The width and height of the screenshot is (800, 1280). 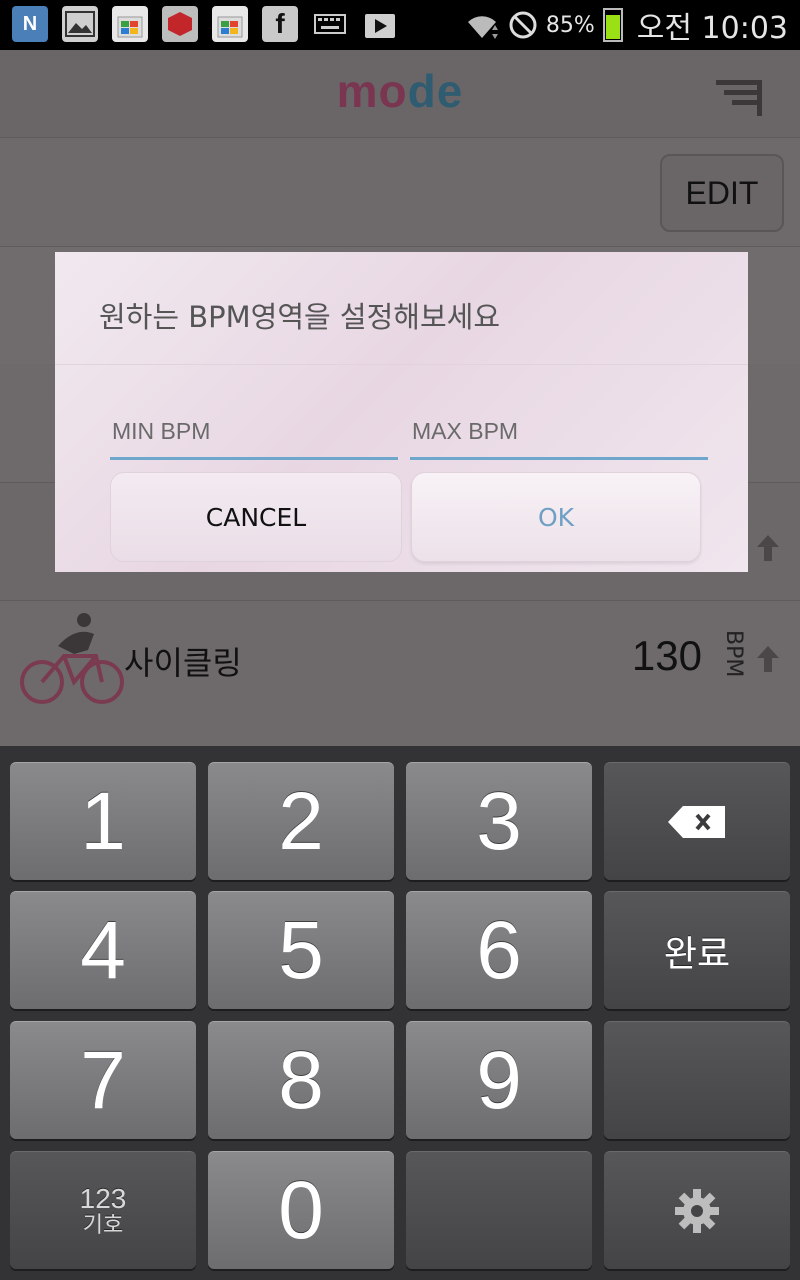 I want to click on facebook-icon: f, so click(x=280, y=24).